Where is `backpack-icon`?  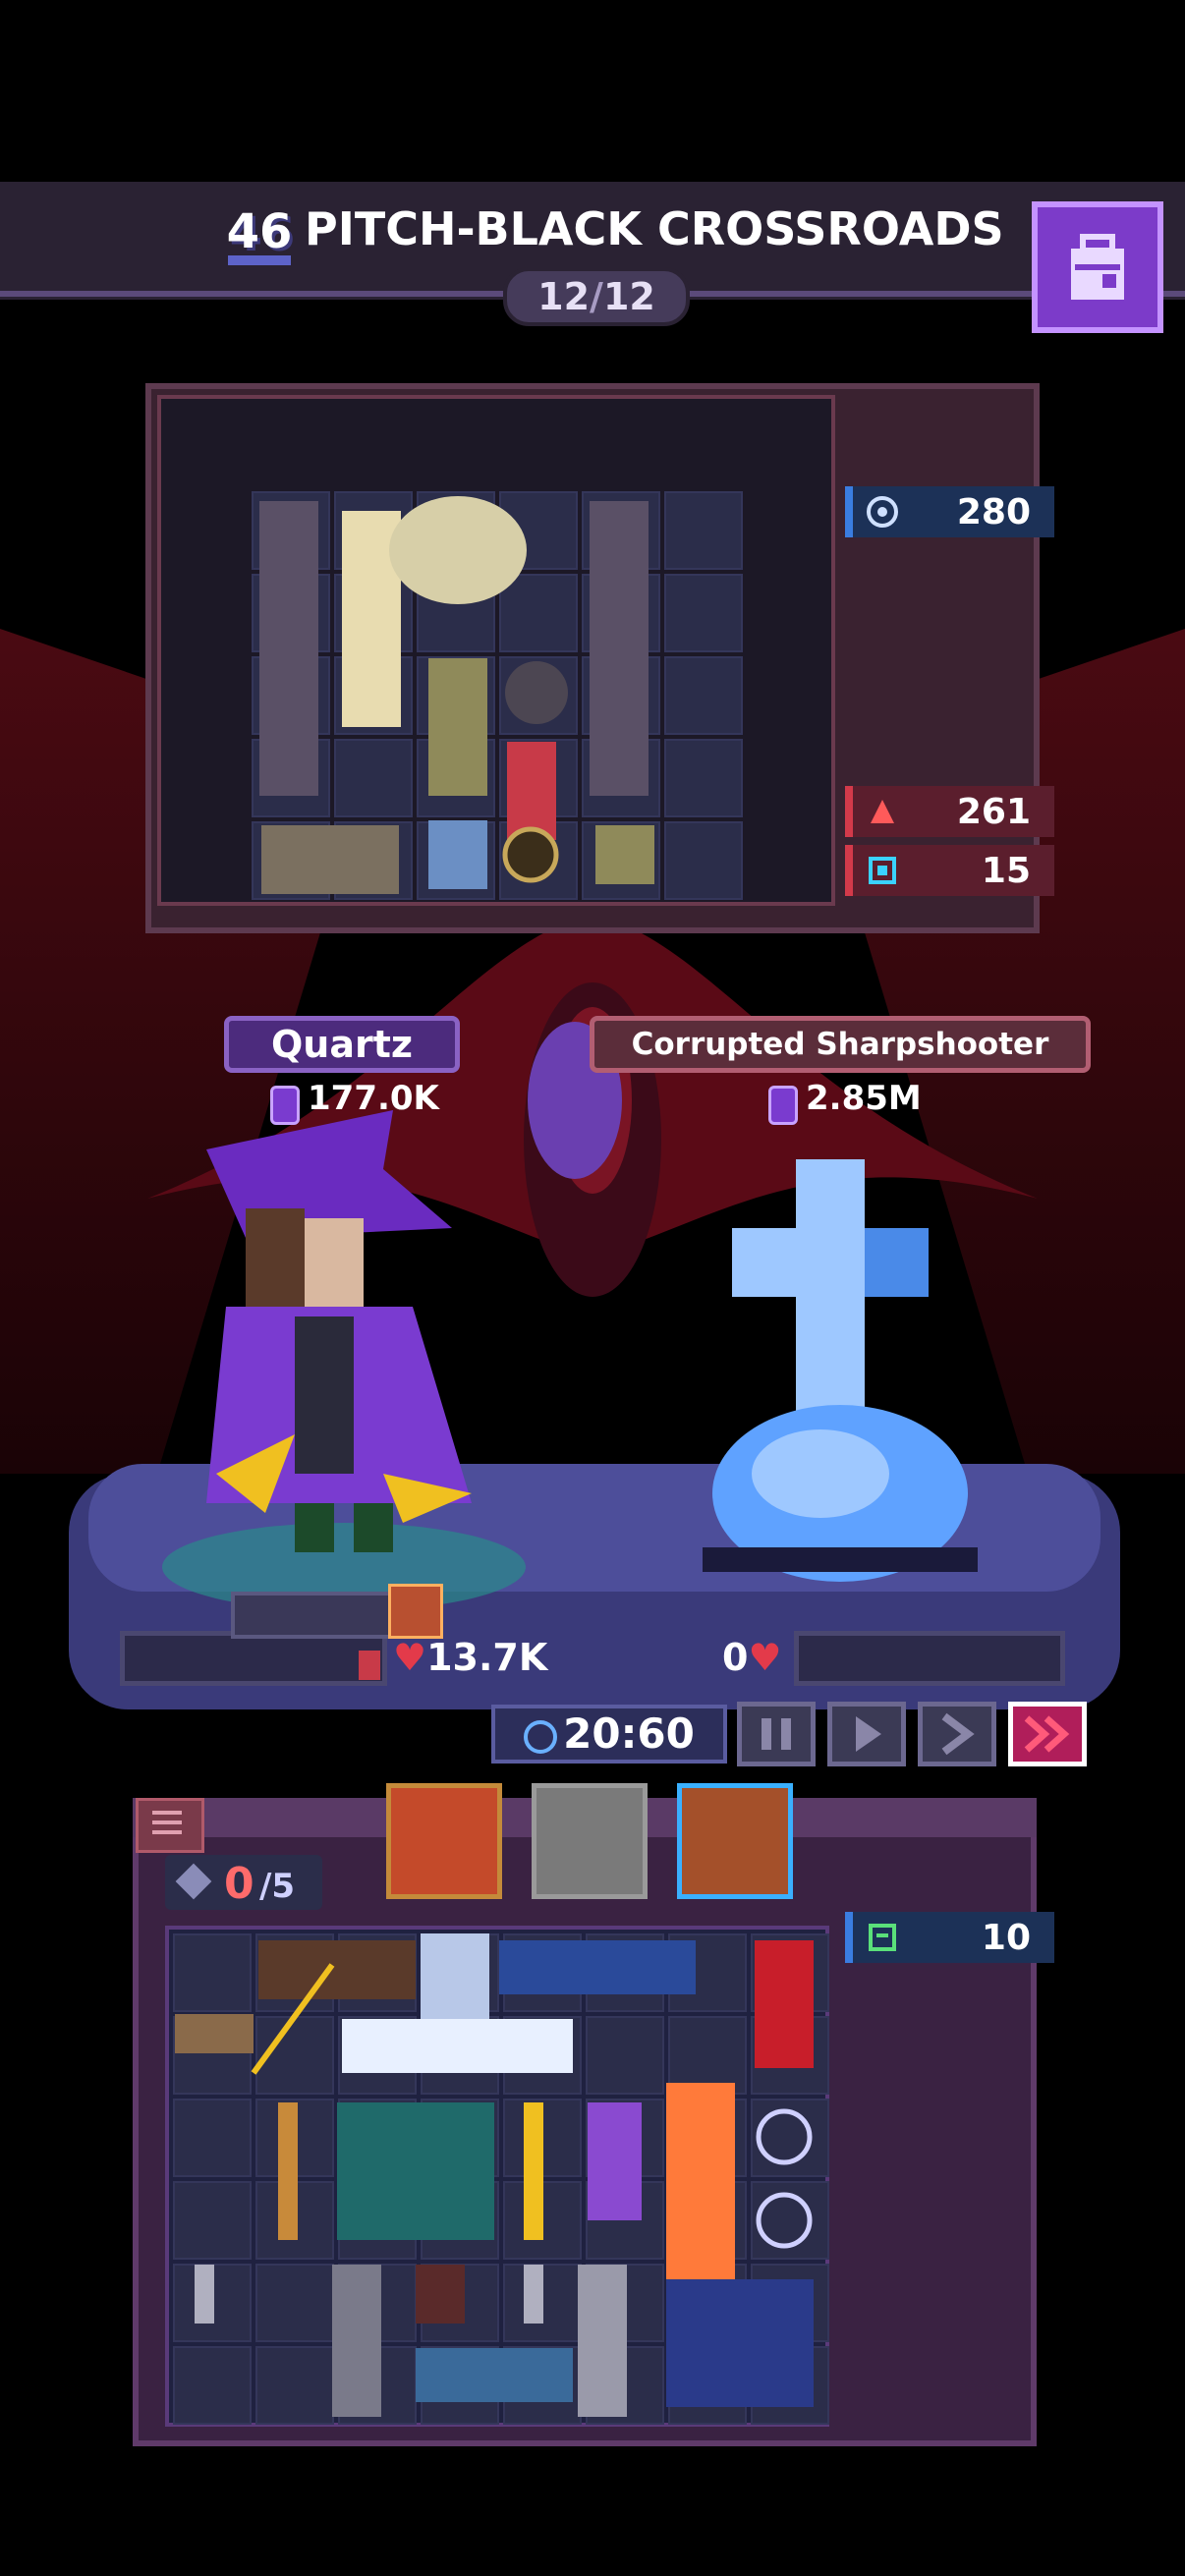
backpack-icon is located at coordinates (1098, 267).